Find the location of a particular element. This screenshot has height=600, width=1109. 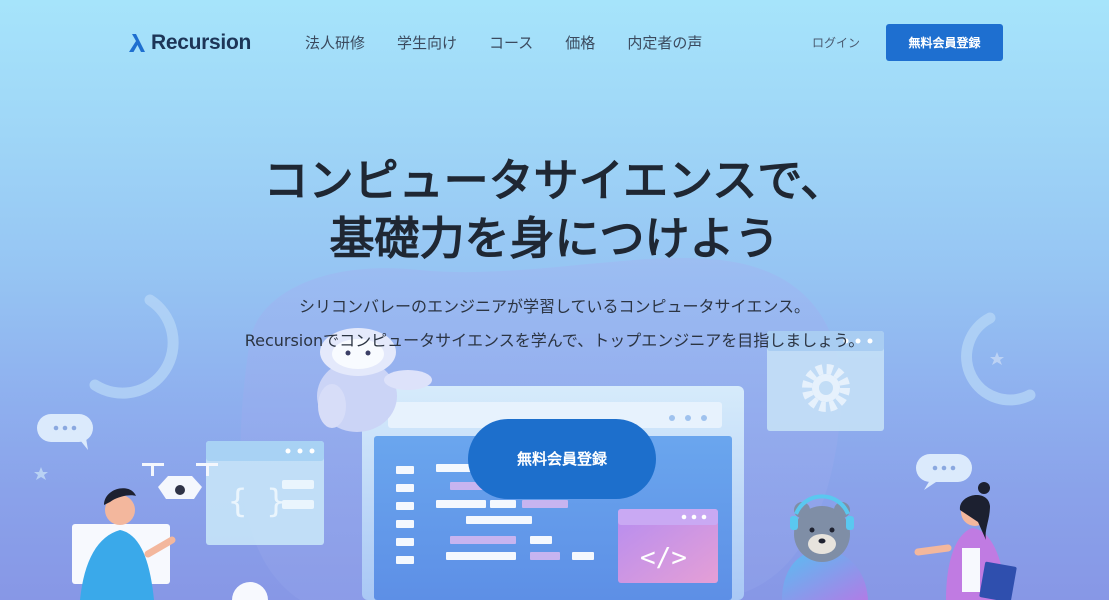

nav-link-corporate: 法人研修 is located at coordinates (335, 42).